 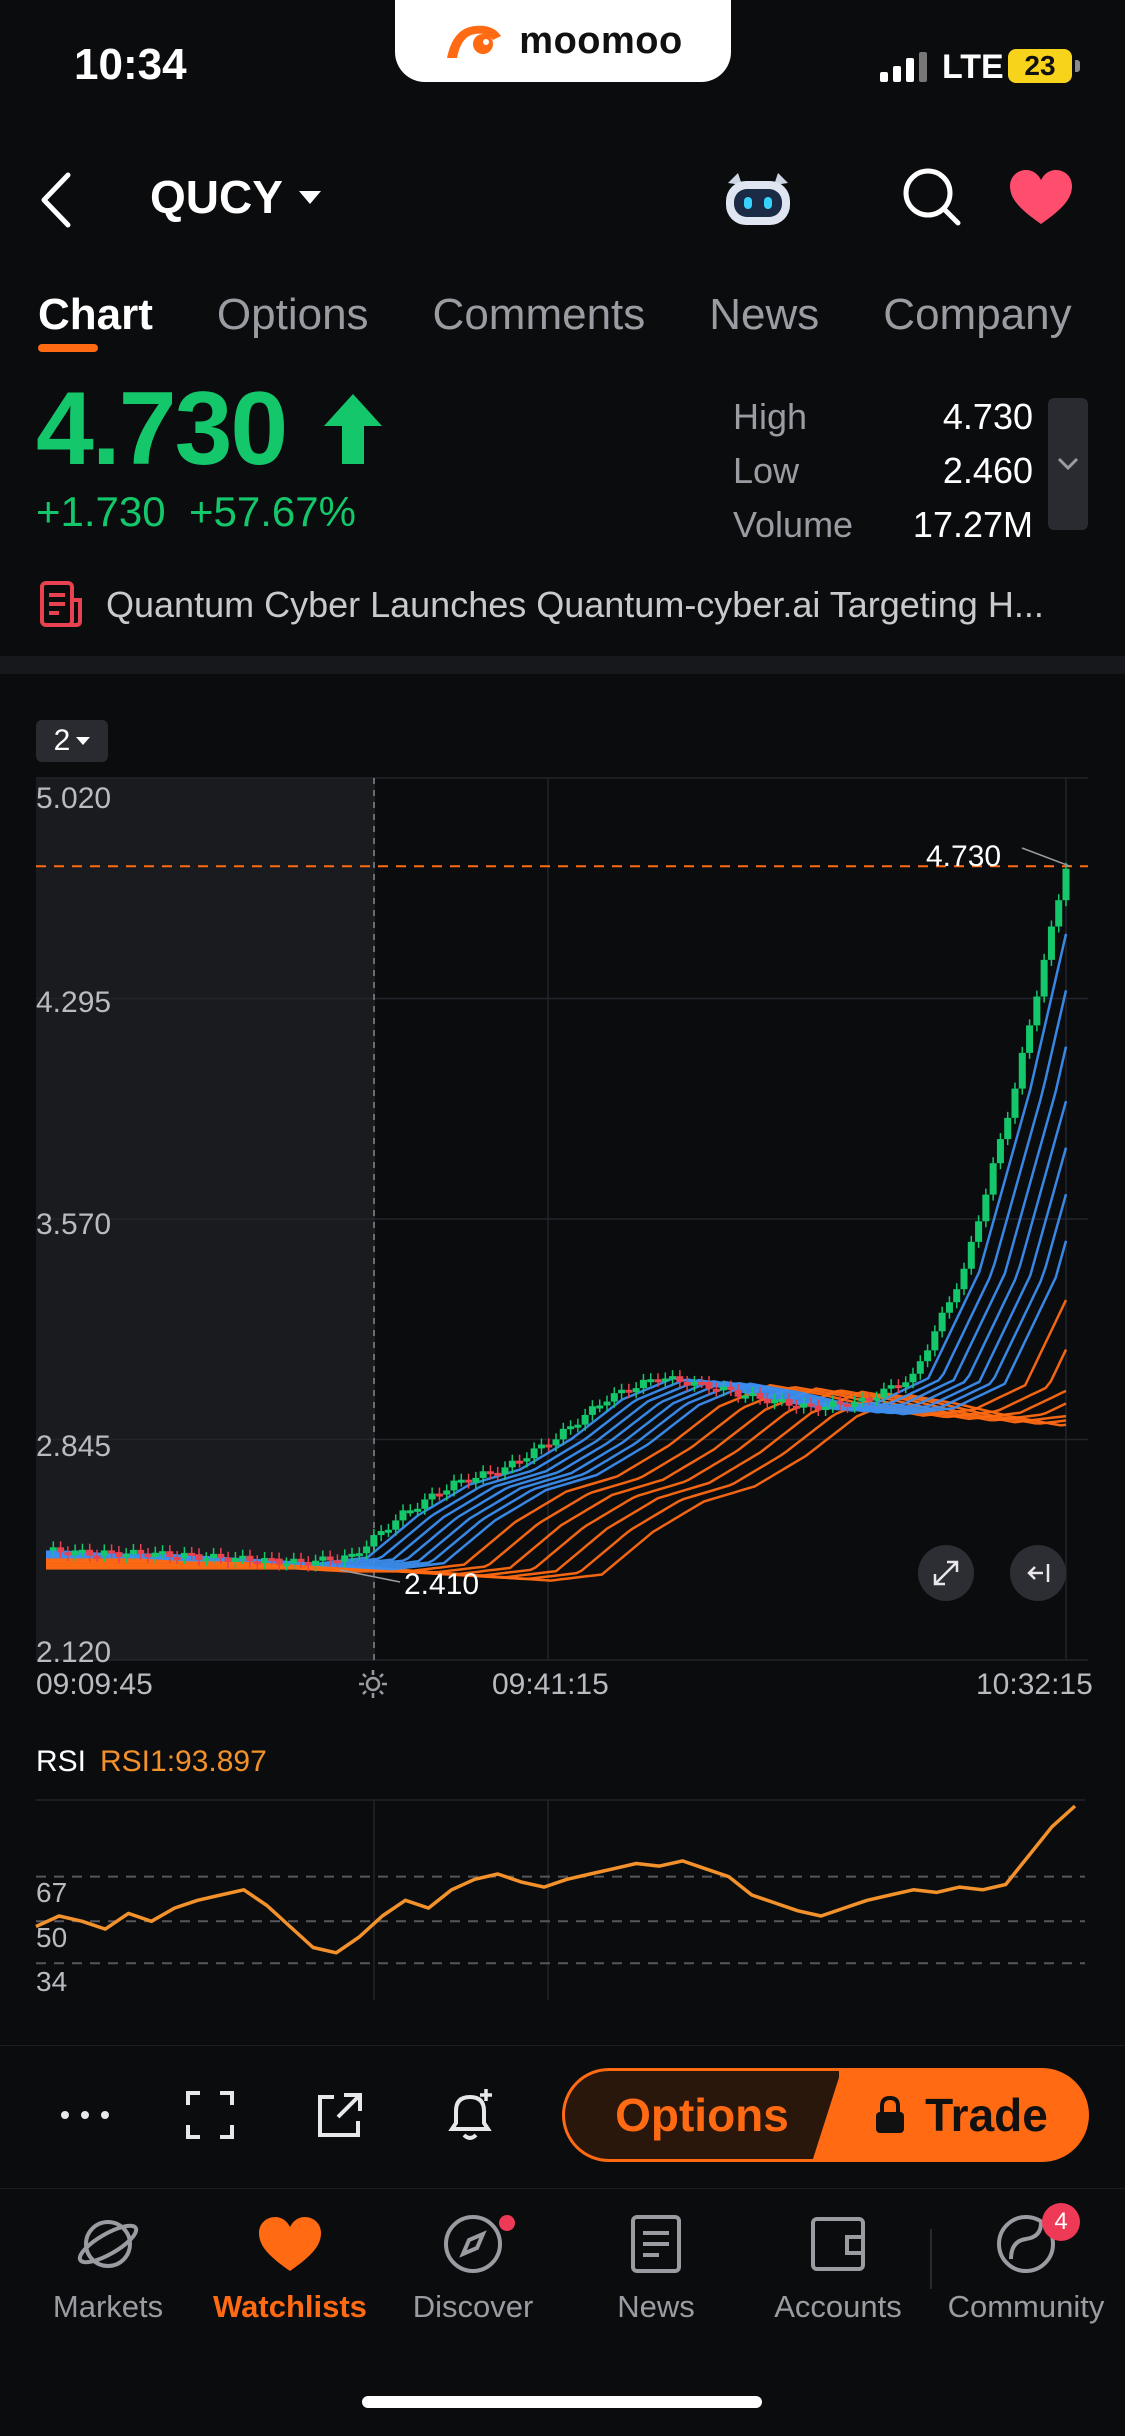 What do you see at coordinates (108, 2244) in the screenshot?
I see `planet-icon` at bounding box center [108, 2244].